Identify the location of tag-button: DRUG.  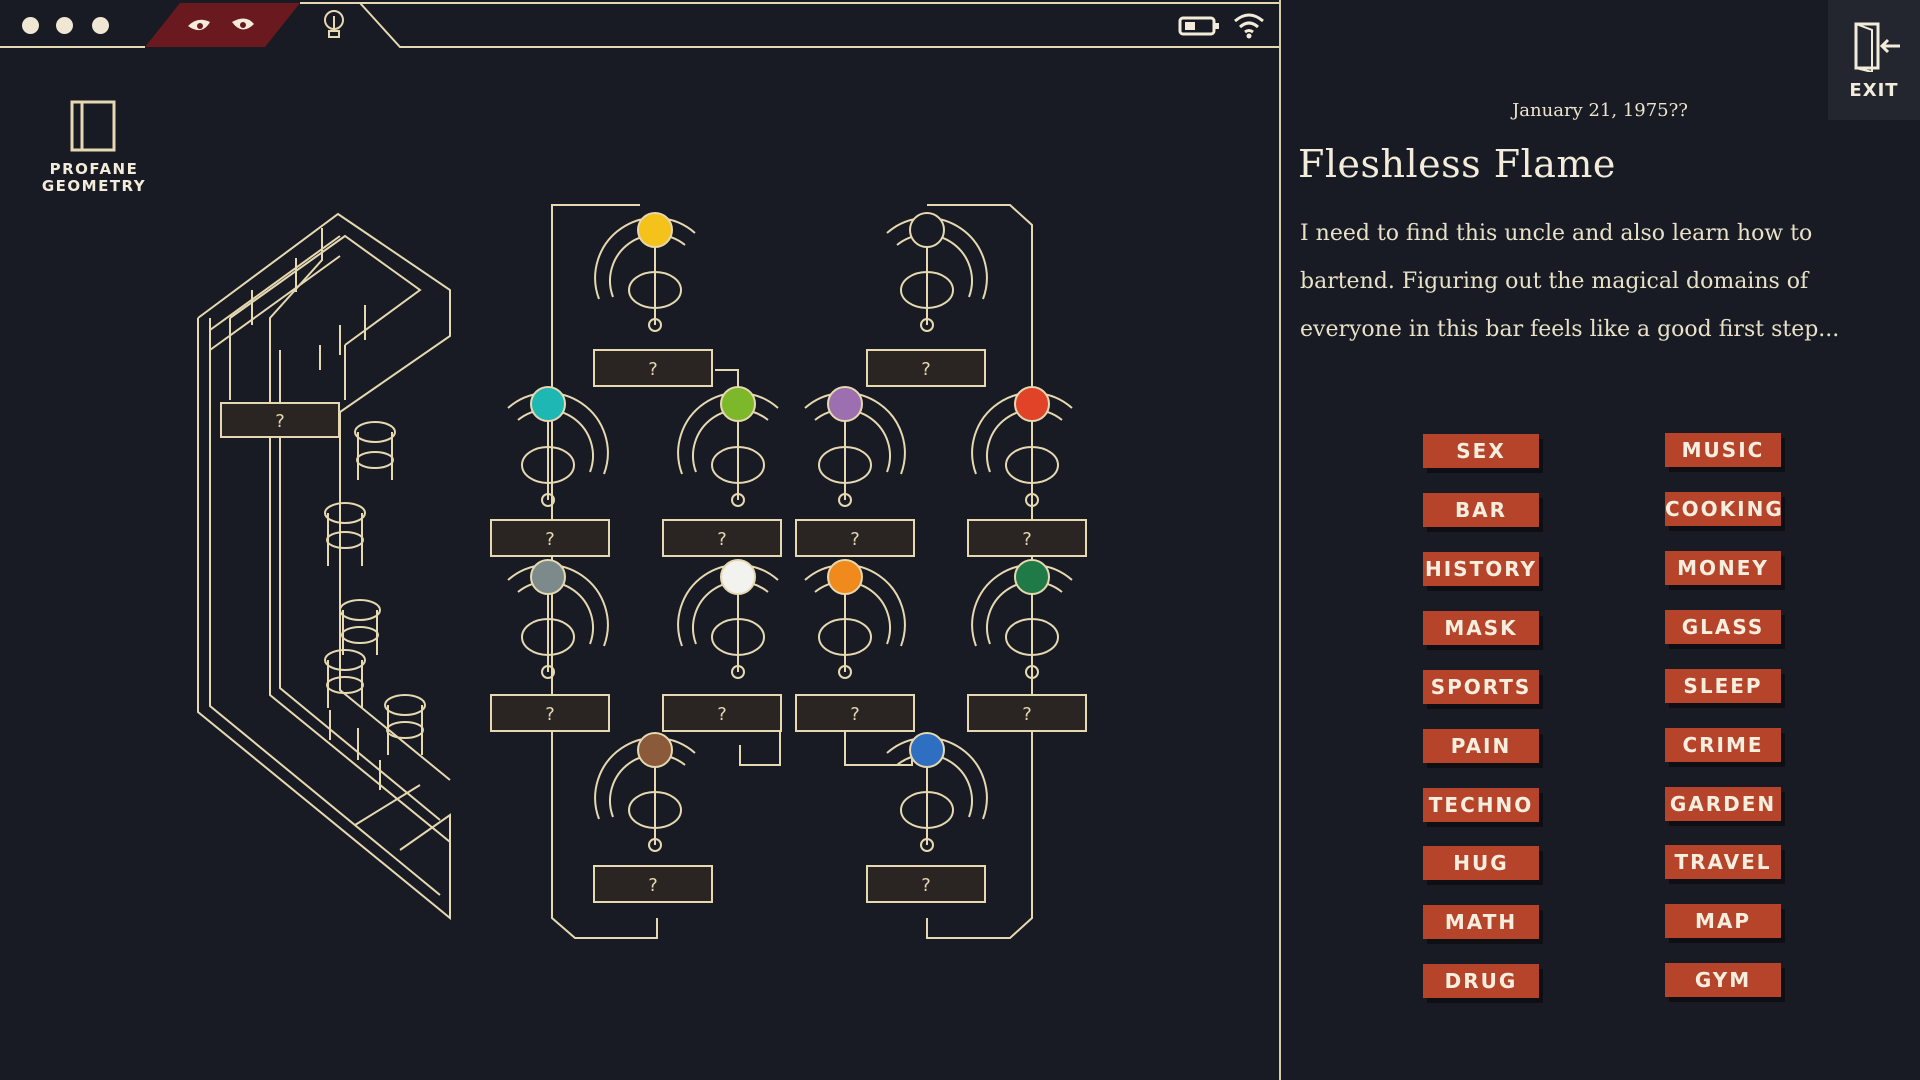
(1481, 981).